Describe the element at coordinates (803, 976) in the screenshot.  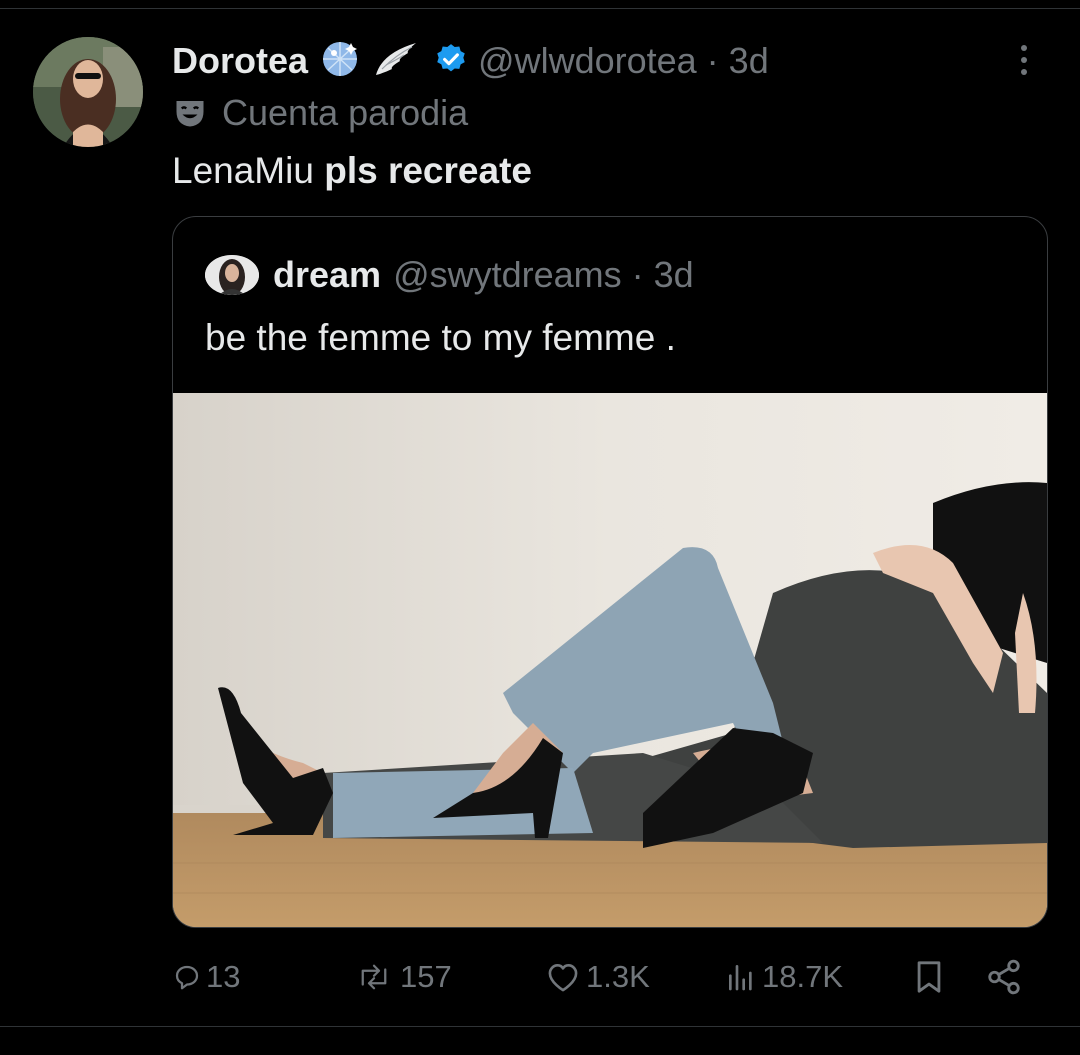
I see `view-count: 18.7K` at that location.